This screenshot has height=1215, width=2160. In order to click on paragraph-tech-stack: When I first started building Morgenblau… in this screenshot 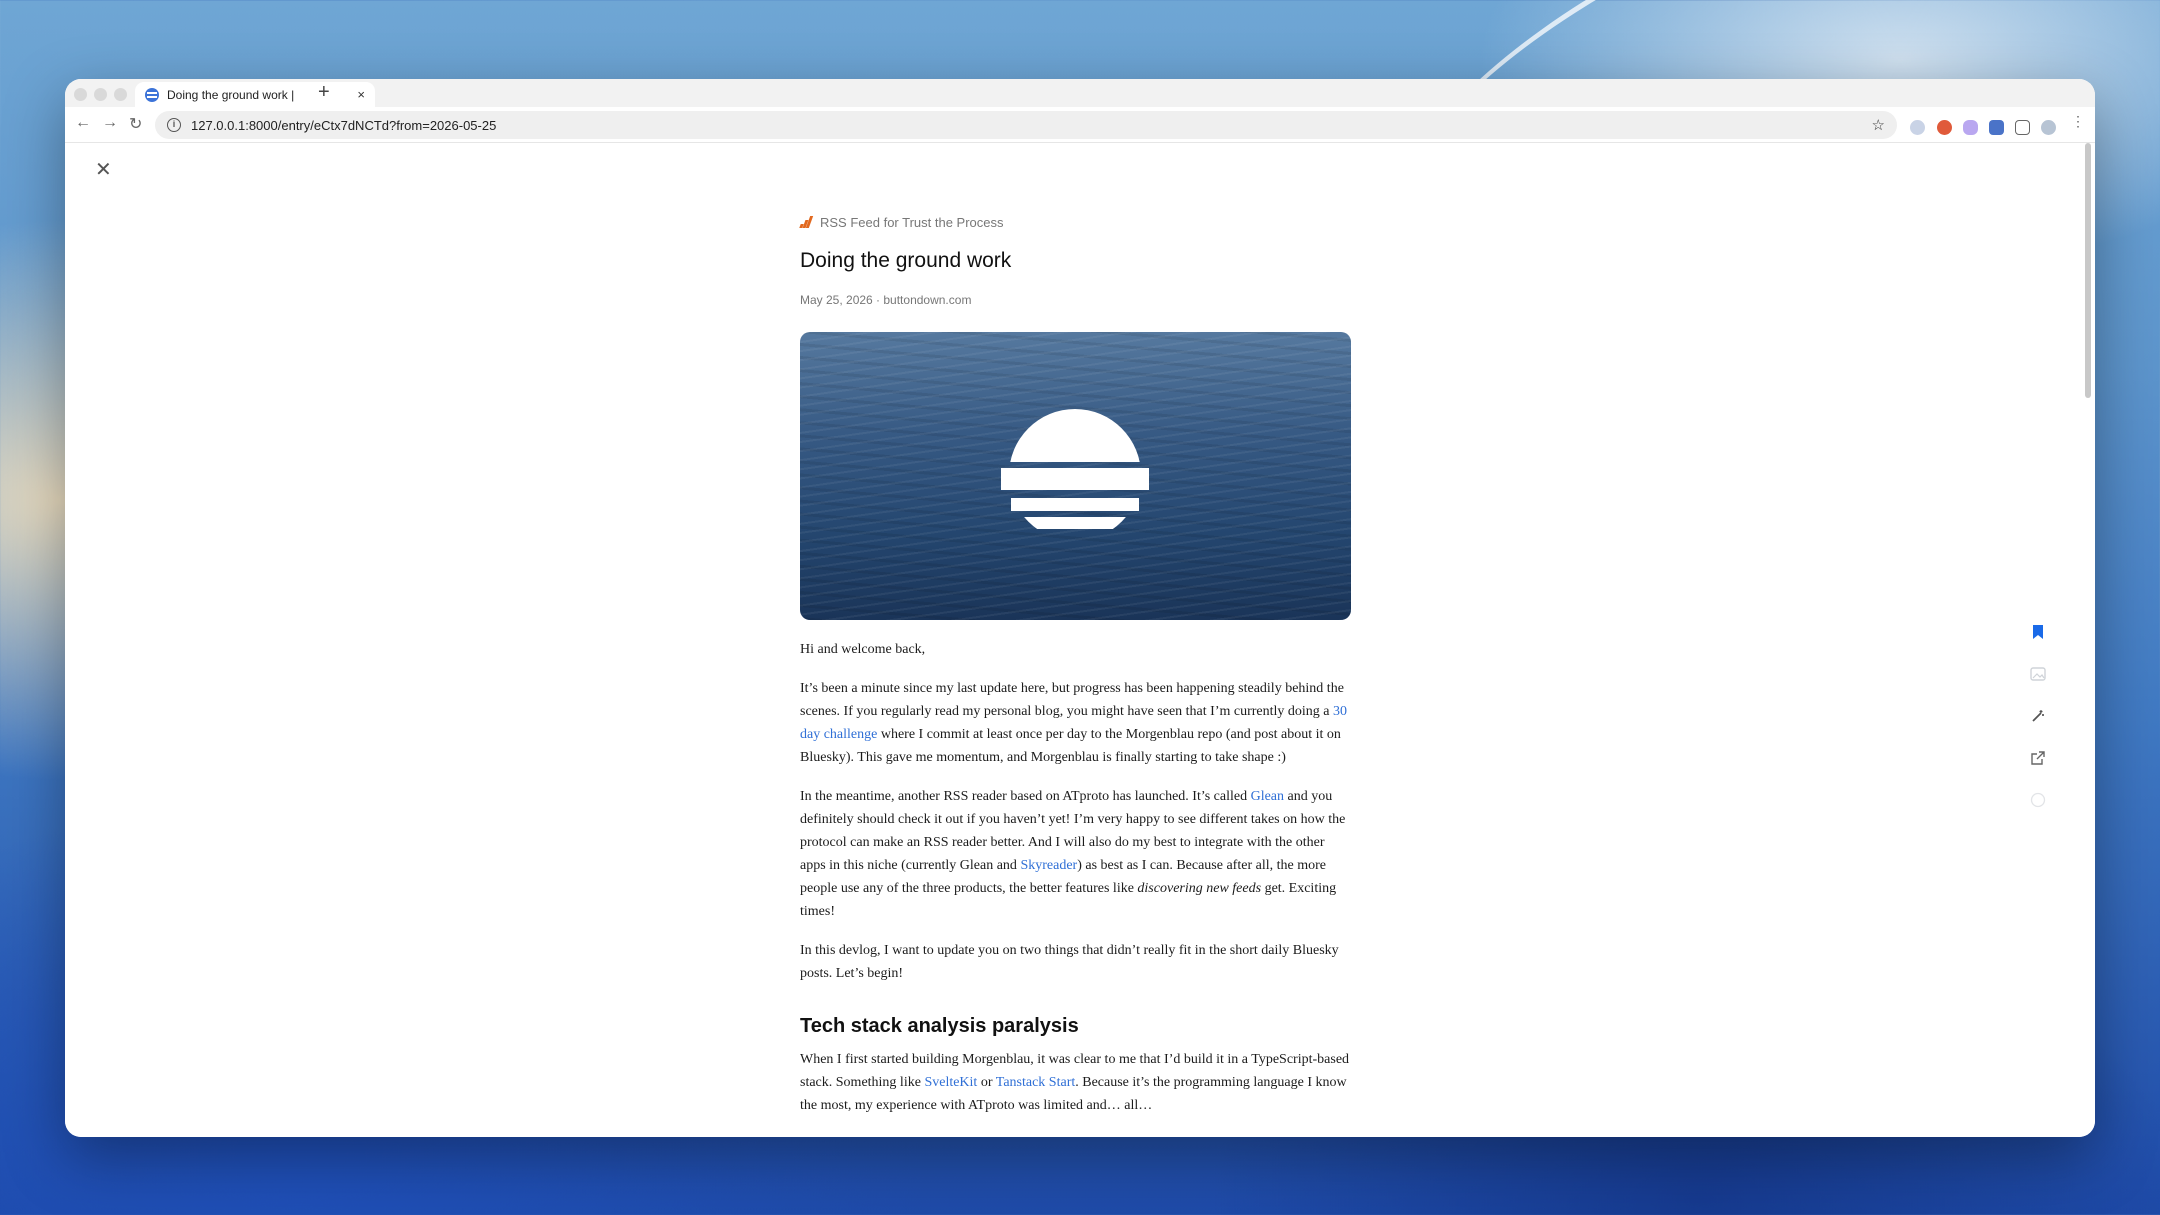, I will do `click(1075, 1082)`.